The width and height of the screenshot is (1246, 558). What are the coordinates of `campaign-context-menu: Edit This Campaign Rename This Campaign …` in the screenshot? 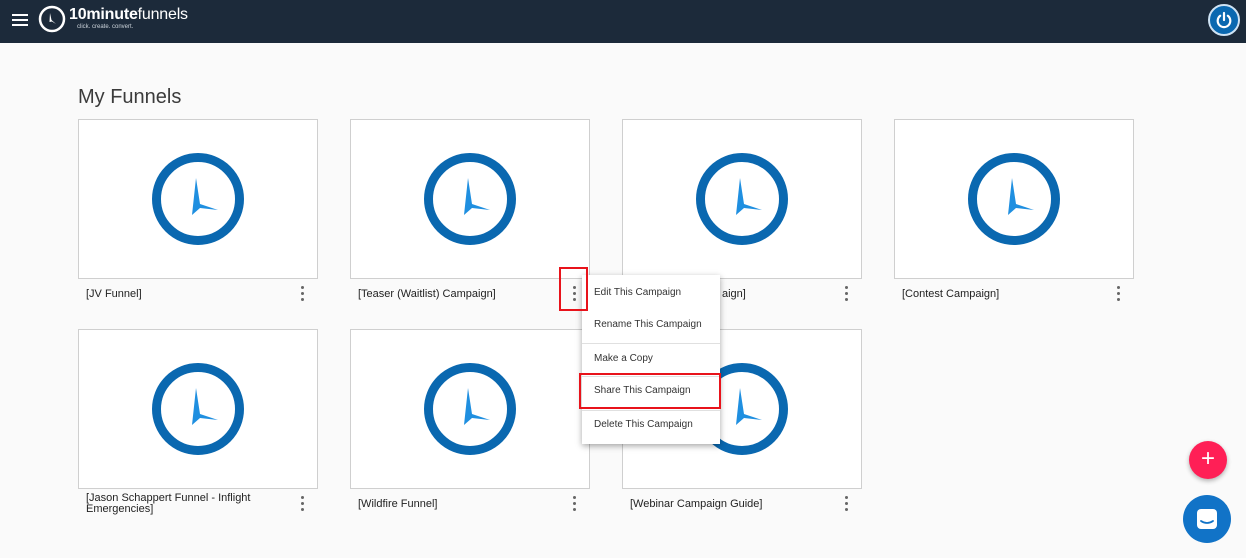 It's located at (651, 359).